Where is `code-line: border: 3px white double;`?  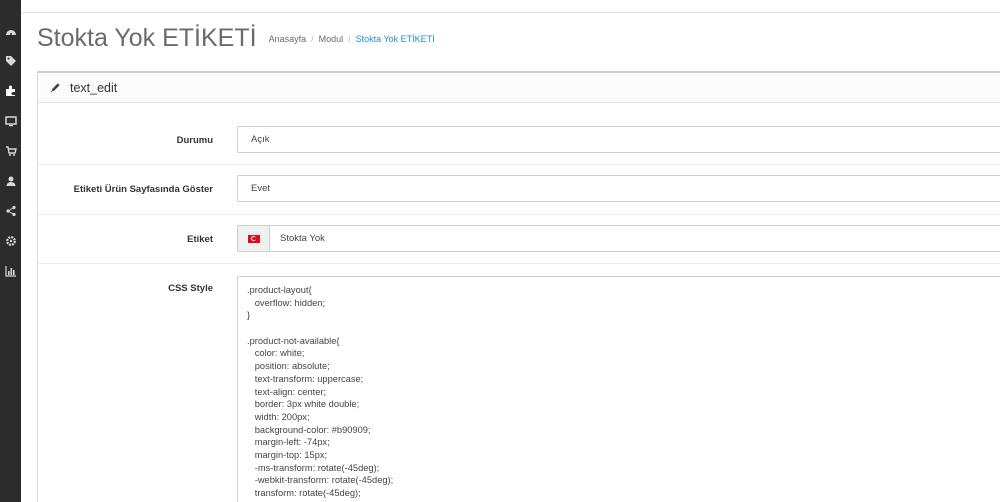 code-line: border: 3px white double; is located at coordinates (303, 404).